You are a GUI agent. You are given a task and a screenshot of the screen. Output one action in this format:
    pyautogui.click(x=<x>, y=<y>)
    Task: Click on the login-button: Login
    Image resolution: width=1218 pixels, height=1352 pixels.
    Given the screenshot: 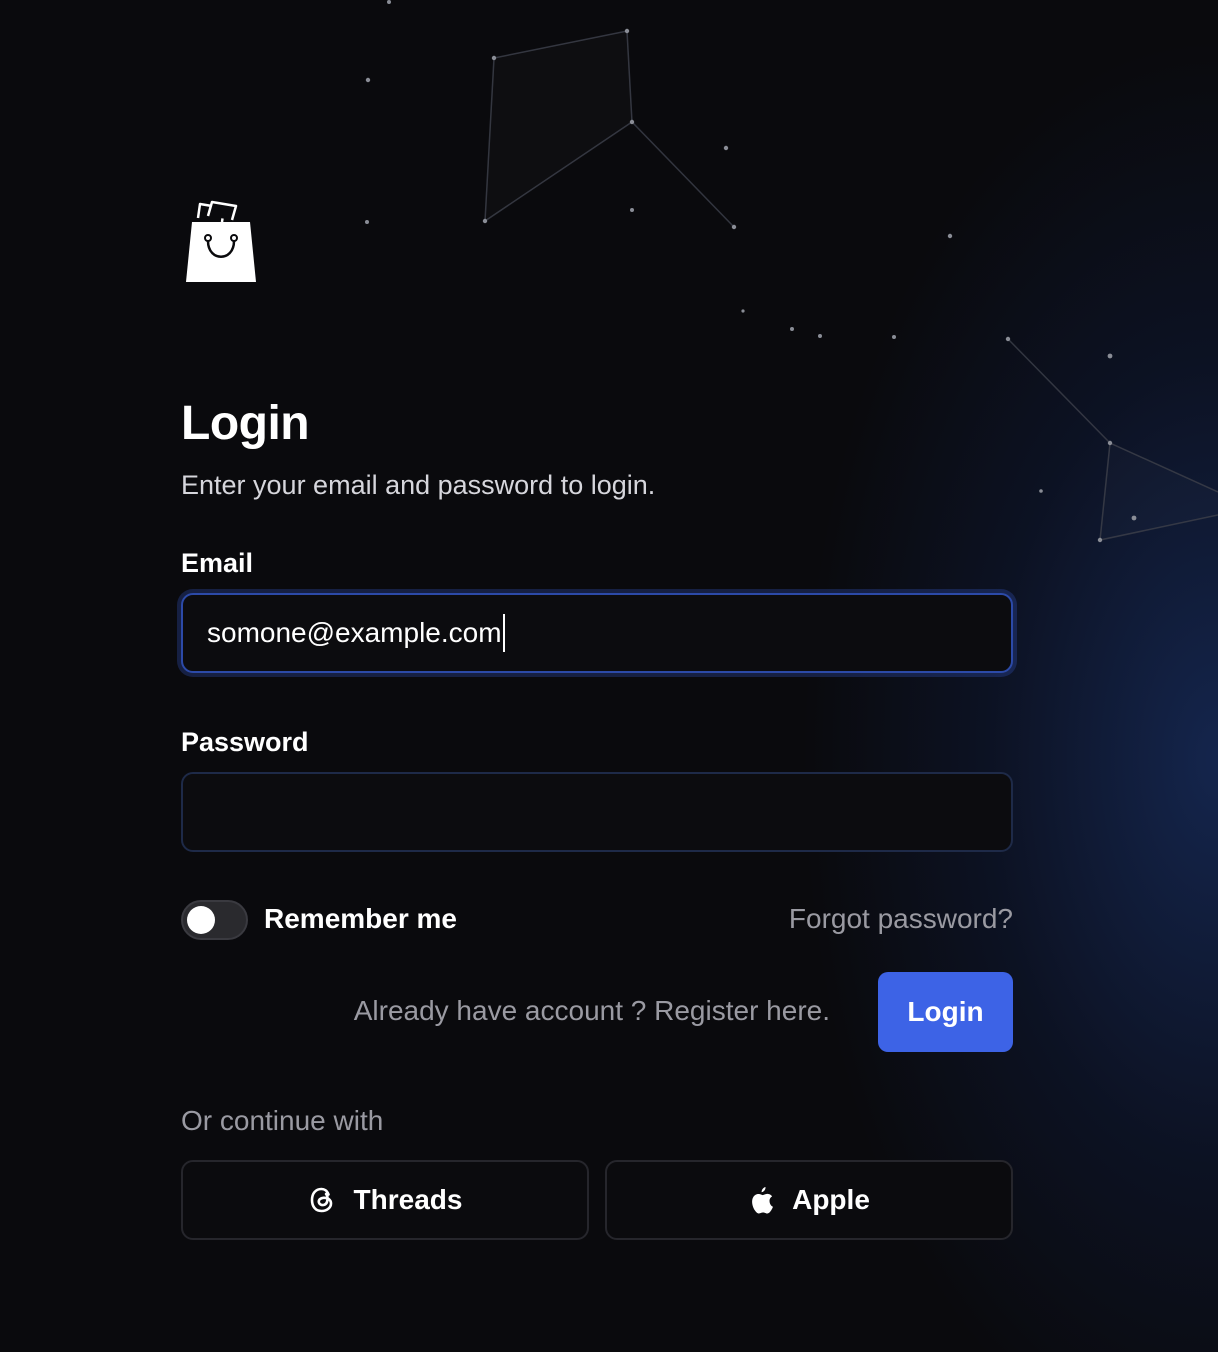 What is the action you would take?
    pyautogui.click(x=945, y=1012)
    